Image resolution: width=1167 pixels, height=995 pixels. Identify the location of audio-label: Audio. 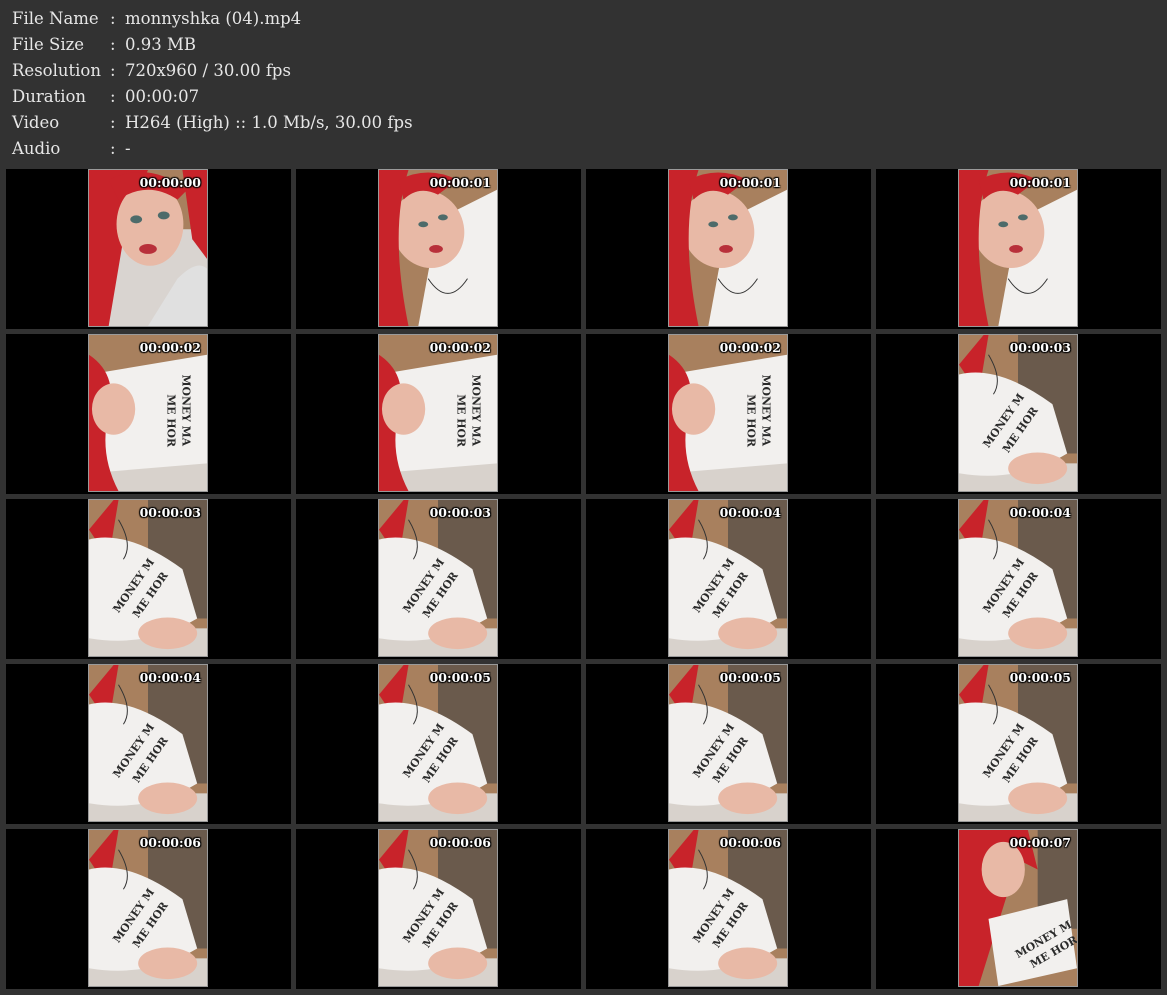
(36, 148).